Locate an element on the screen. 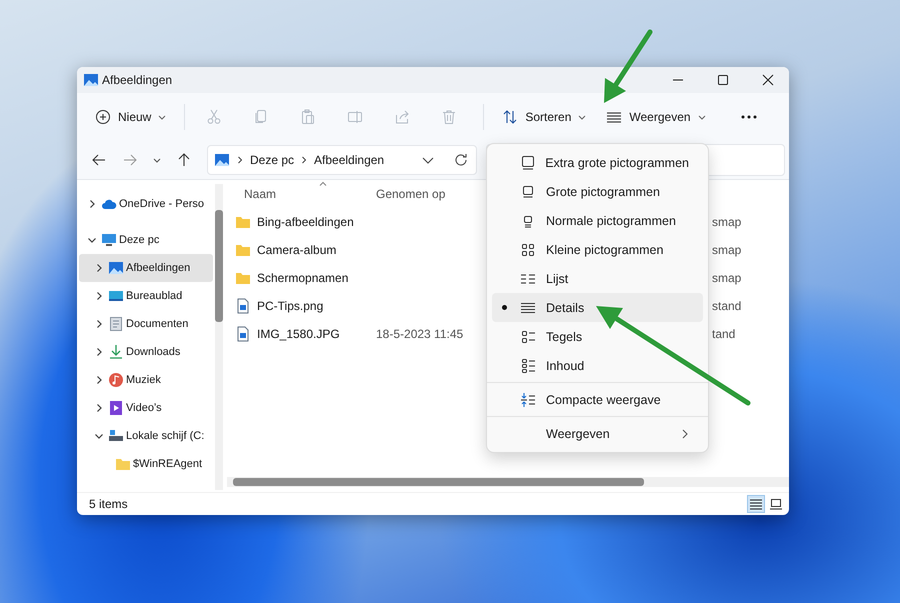  download-icon is located at coordinates (116, 352).